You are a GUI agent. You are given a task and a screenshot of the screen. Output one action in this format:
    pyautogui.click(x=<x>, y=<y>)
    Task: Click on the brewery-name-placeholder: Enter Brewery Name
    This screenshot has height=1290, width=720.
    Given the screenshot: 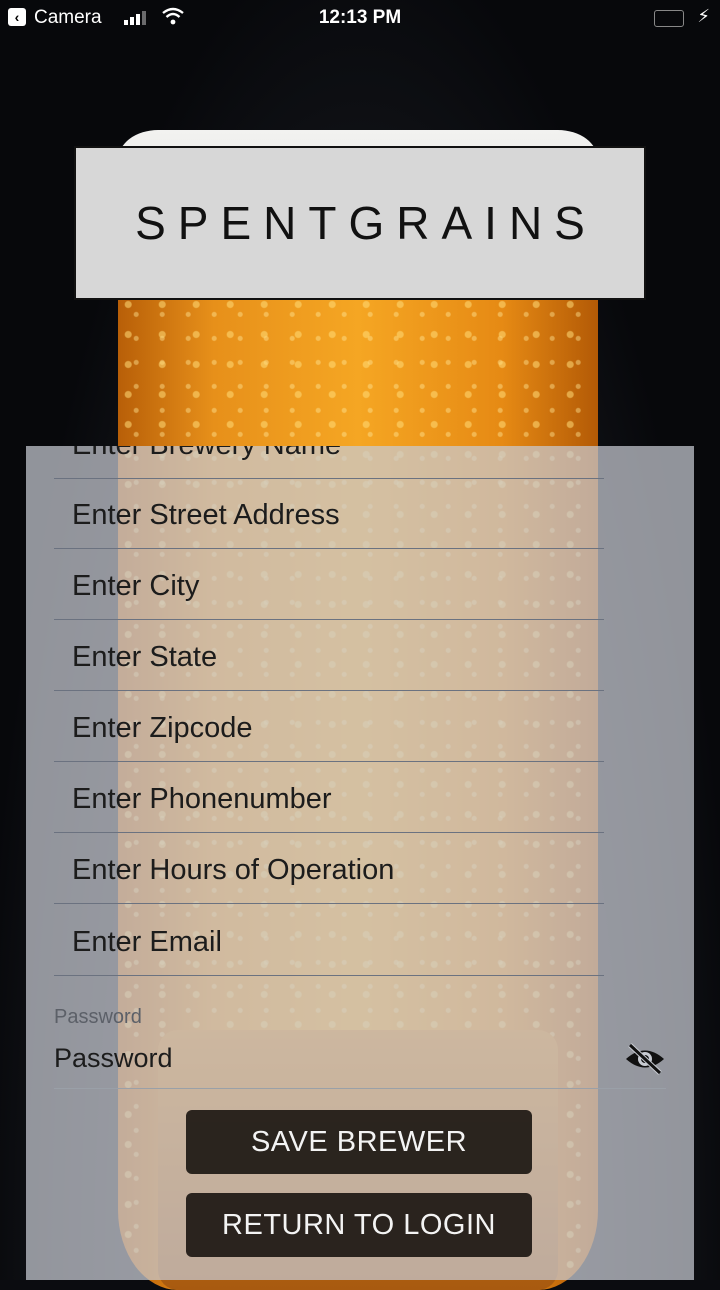 What is the action you would take?
    pyautogui.click(x=206, y=454)
    